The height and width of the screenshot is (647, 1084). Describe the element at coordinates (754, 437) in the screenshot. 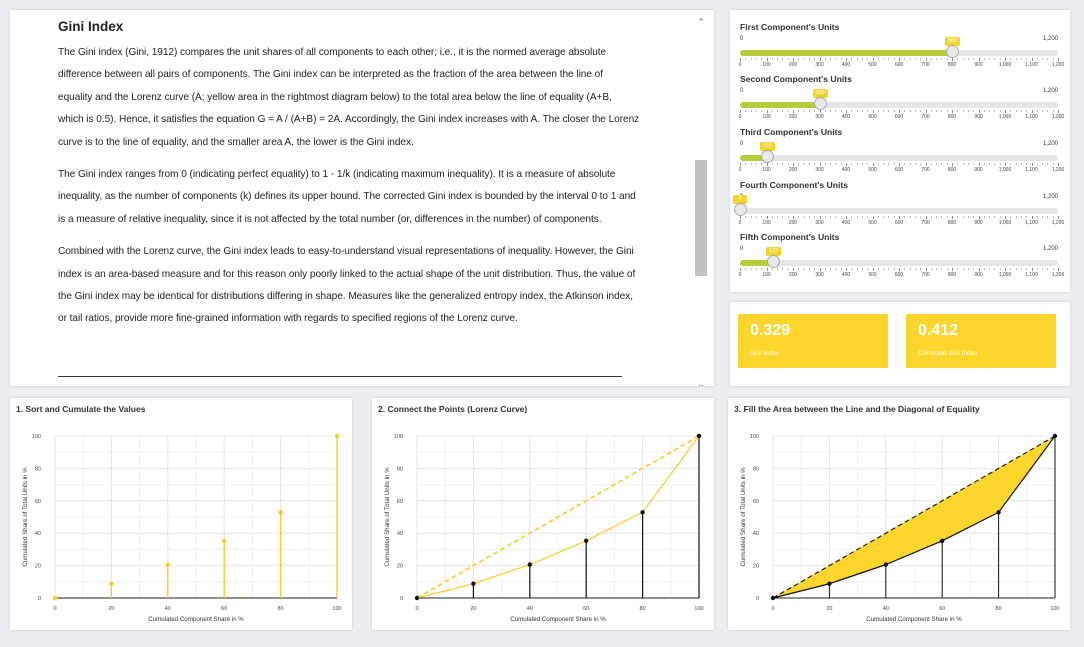

I see `y-tick-label: 100` at that location.